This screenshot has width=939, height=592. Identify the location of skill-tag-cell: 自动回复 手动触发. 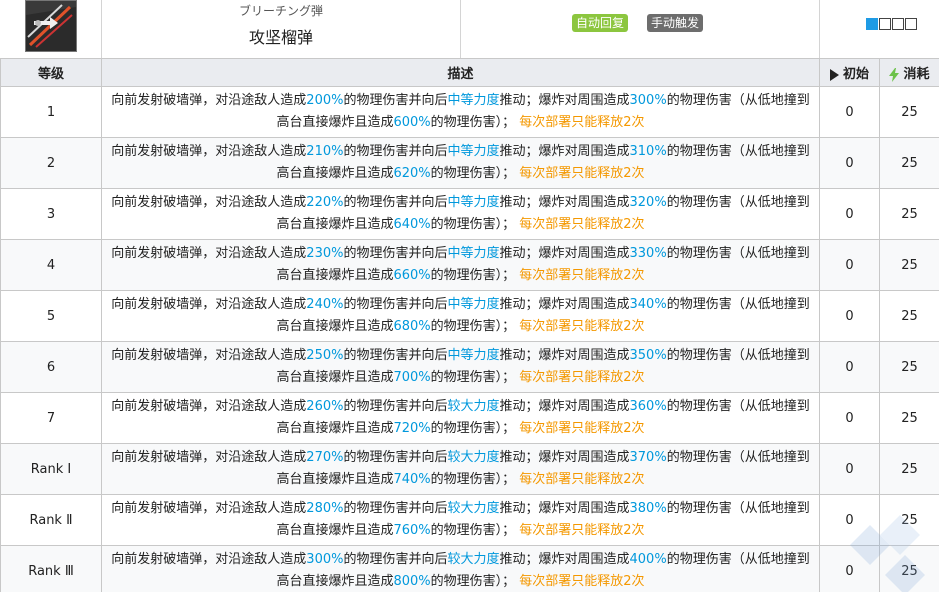
(640, 29).